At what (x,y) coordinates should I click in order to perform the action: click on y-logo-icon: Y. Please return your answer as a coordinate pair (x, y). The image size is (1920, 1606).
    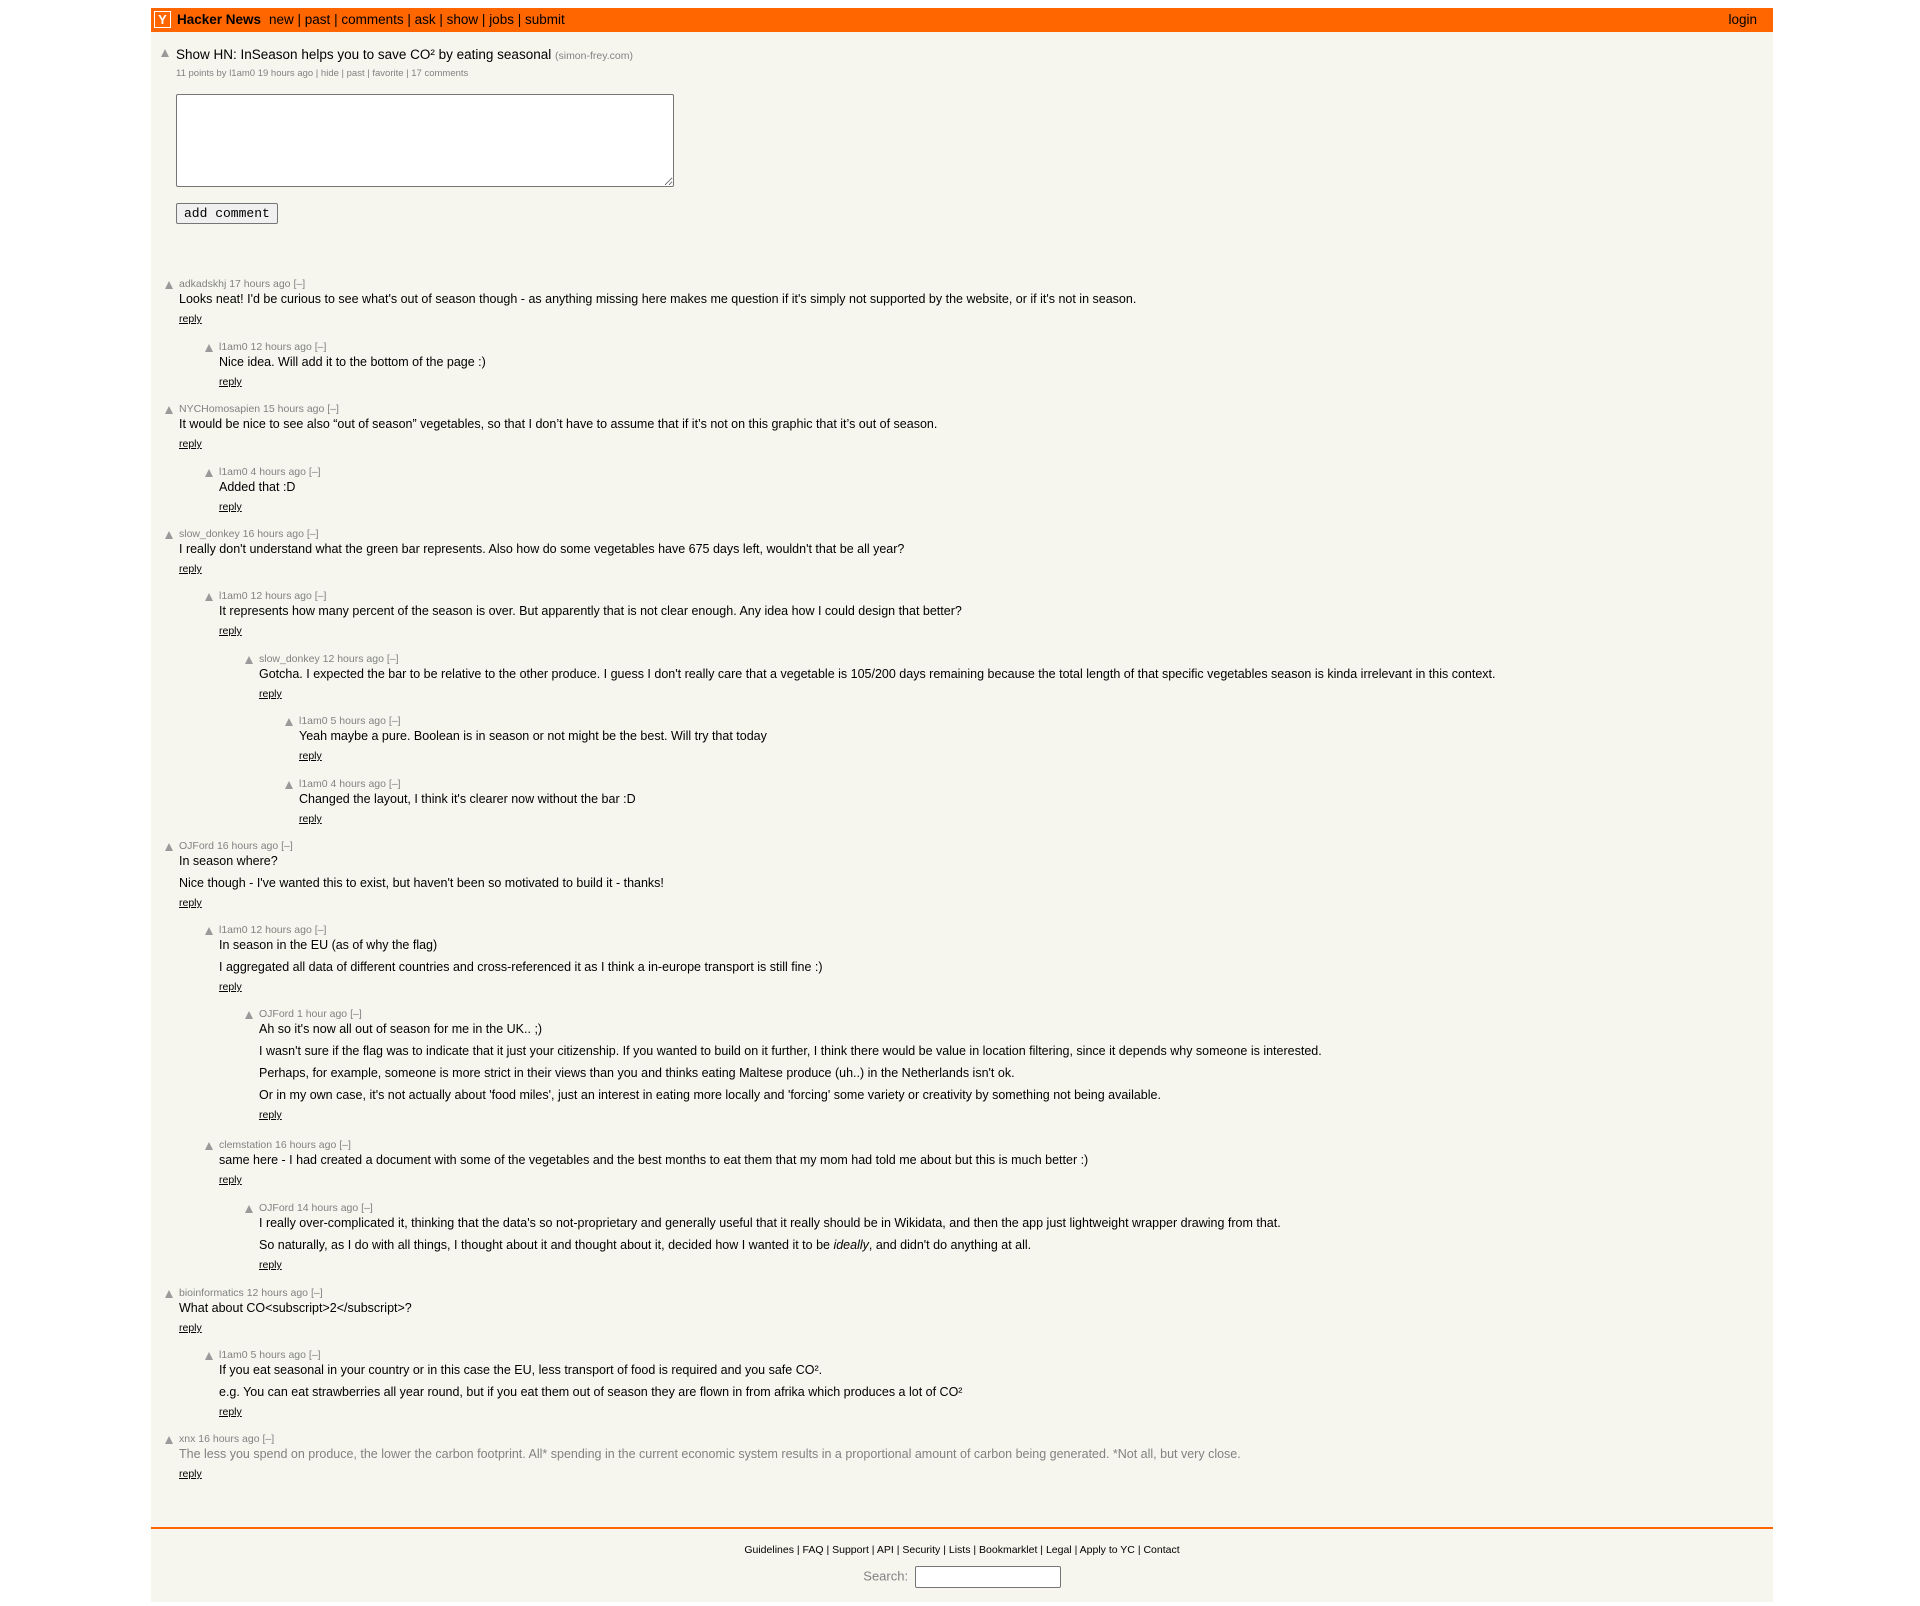
    Looking at the image, I should click on (162, 19).